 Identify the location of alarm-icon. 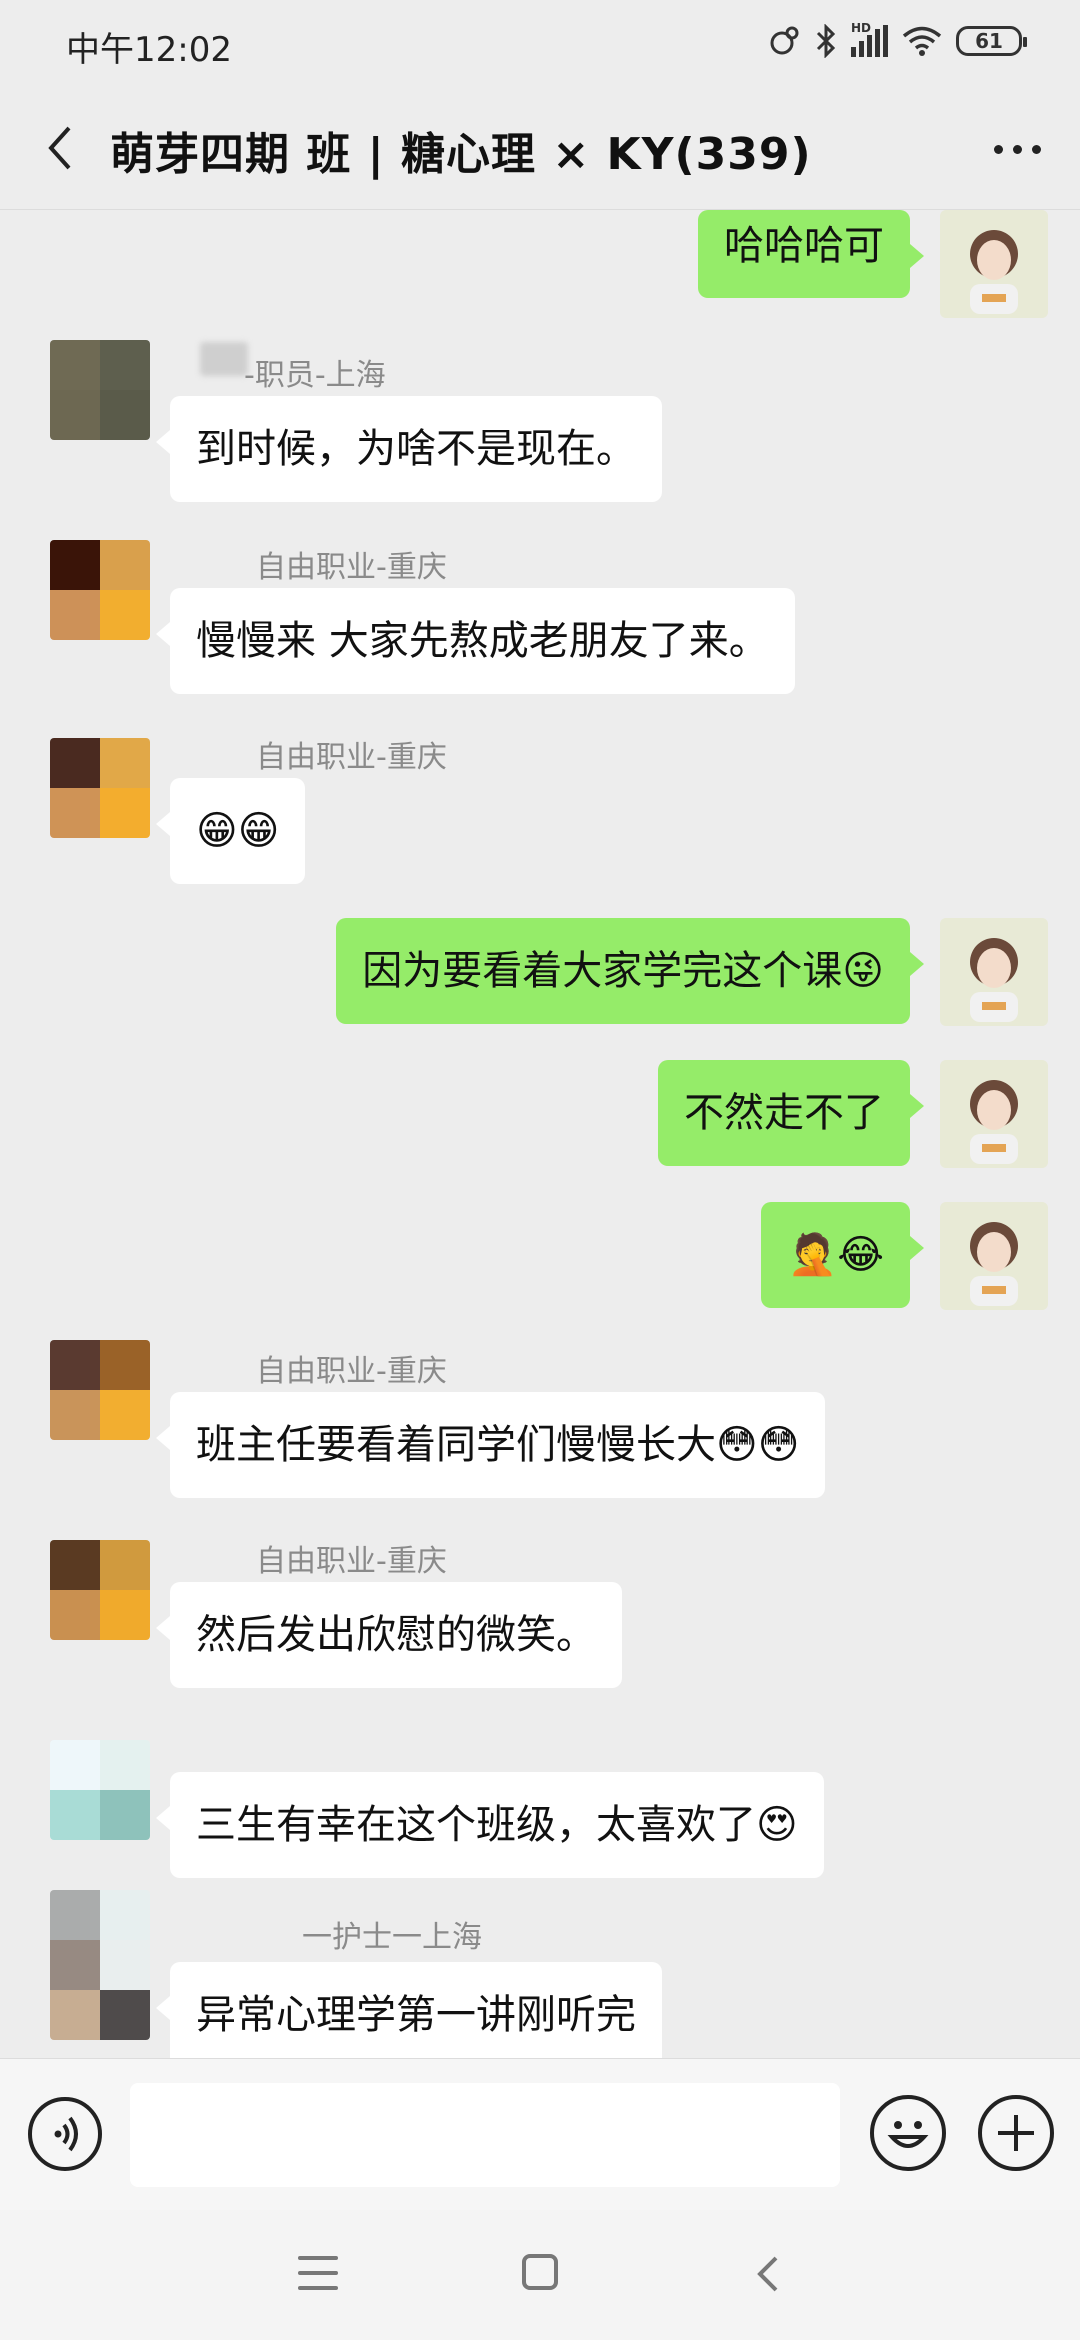
(784, 40).